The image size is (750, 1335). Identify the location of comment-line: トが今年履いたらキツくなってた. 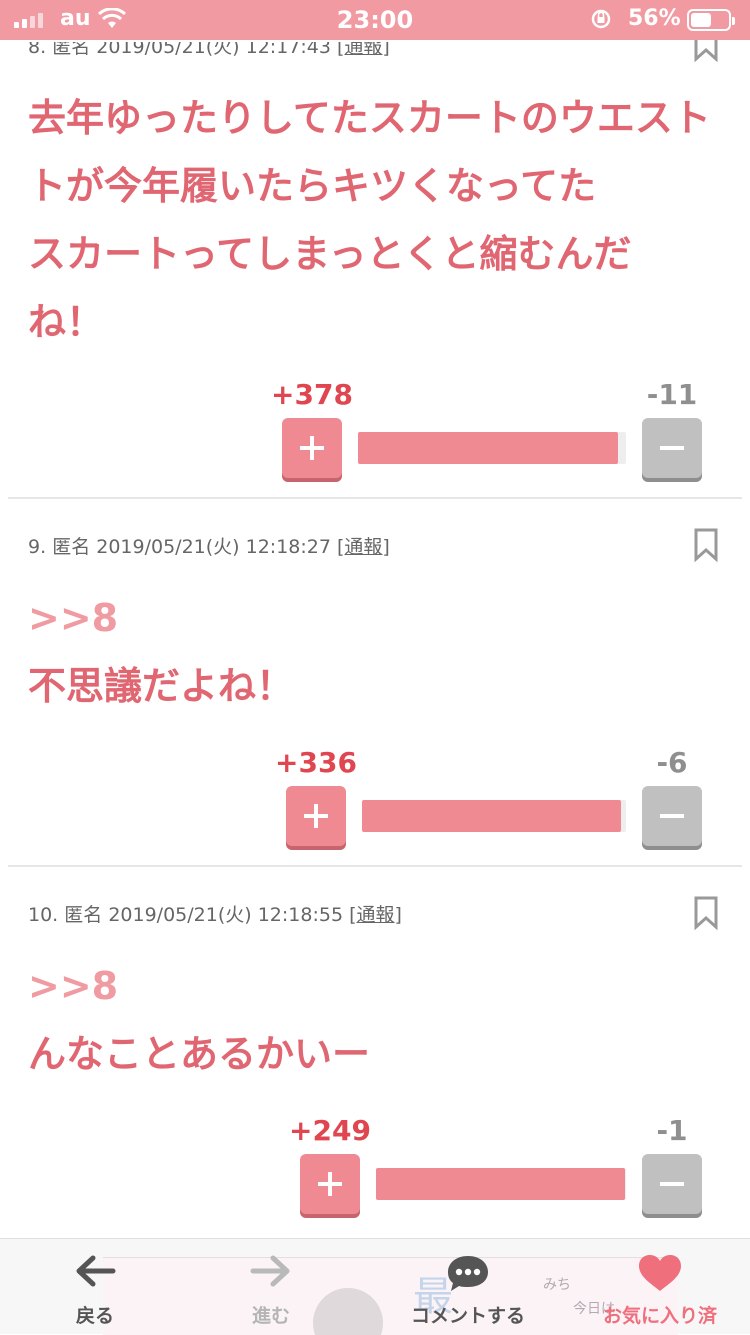
(312, 186).